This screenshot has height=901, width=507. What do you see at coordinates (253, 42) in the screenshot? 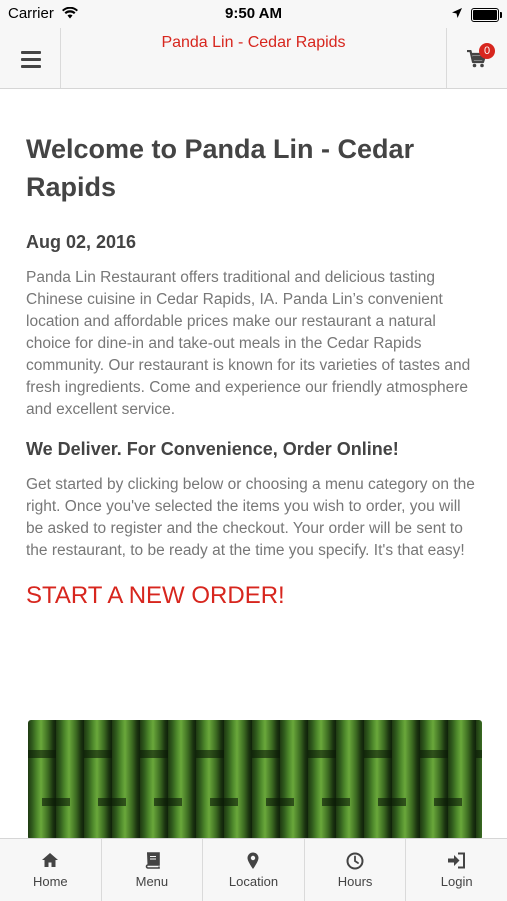
I see `page-title: Panda Lin - Cedar Rapids` at bounding box center [253, 42].